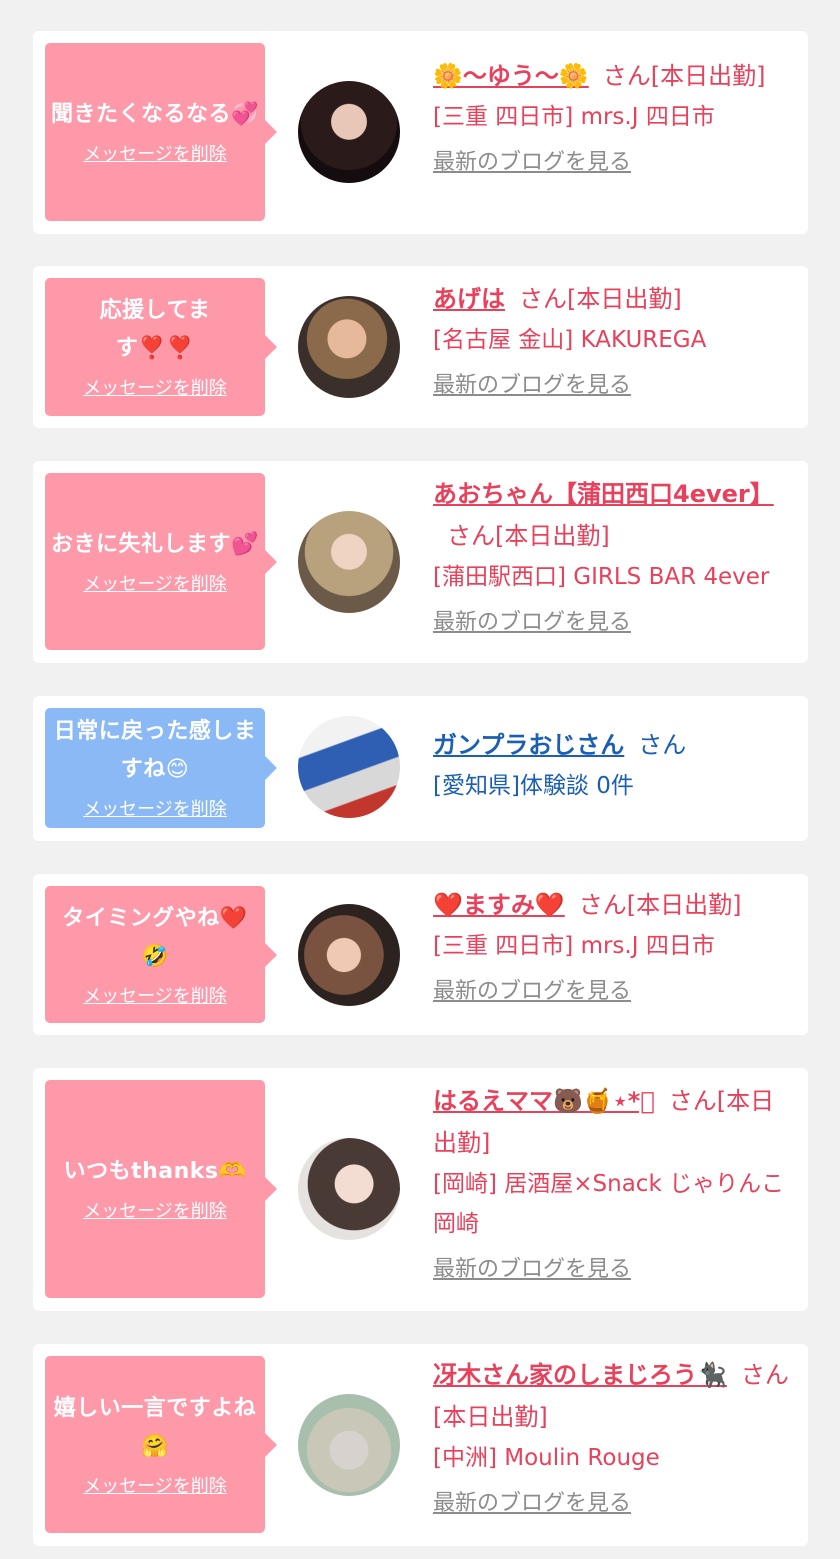 The height and width of the screenshot is (1559, 840). Describe the element at coordinates (615, 765) in the screenshot. I see `profile-info: ガンプラおじさん さん [愛知県]体験談 0件` at that location.